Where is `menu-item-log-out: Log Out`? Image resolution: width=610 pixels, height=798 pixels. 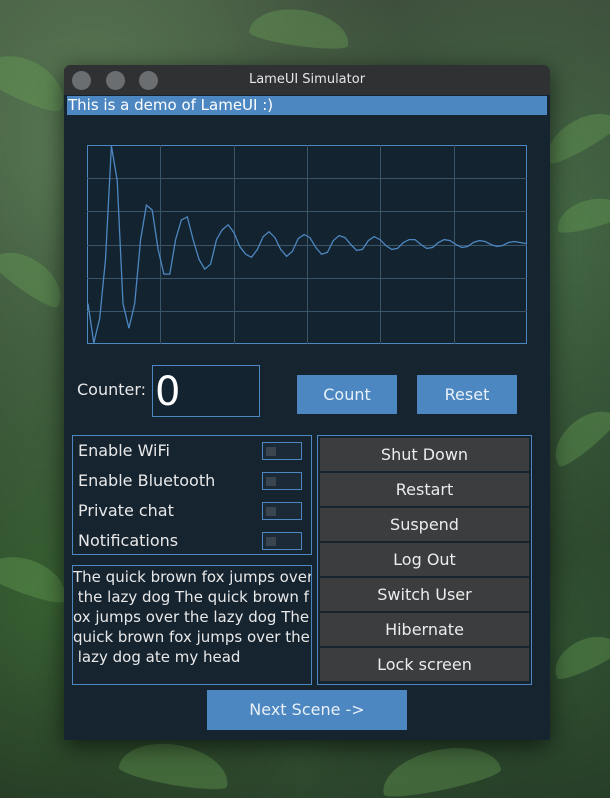 menu-item-log-out: Log Out is located at coordinates (424, 559).